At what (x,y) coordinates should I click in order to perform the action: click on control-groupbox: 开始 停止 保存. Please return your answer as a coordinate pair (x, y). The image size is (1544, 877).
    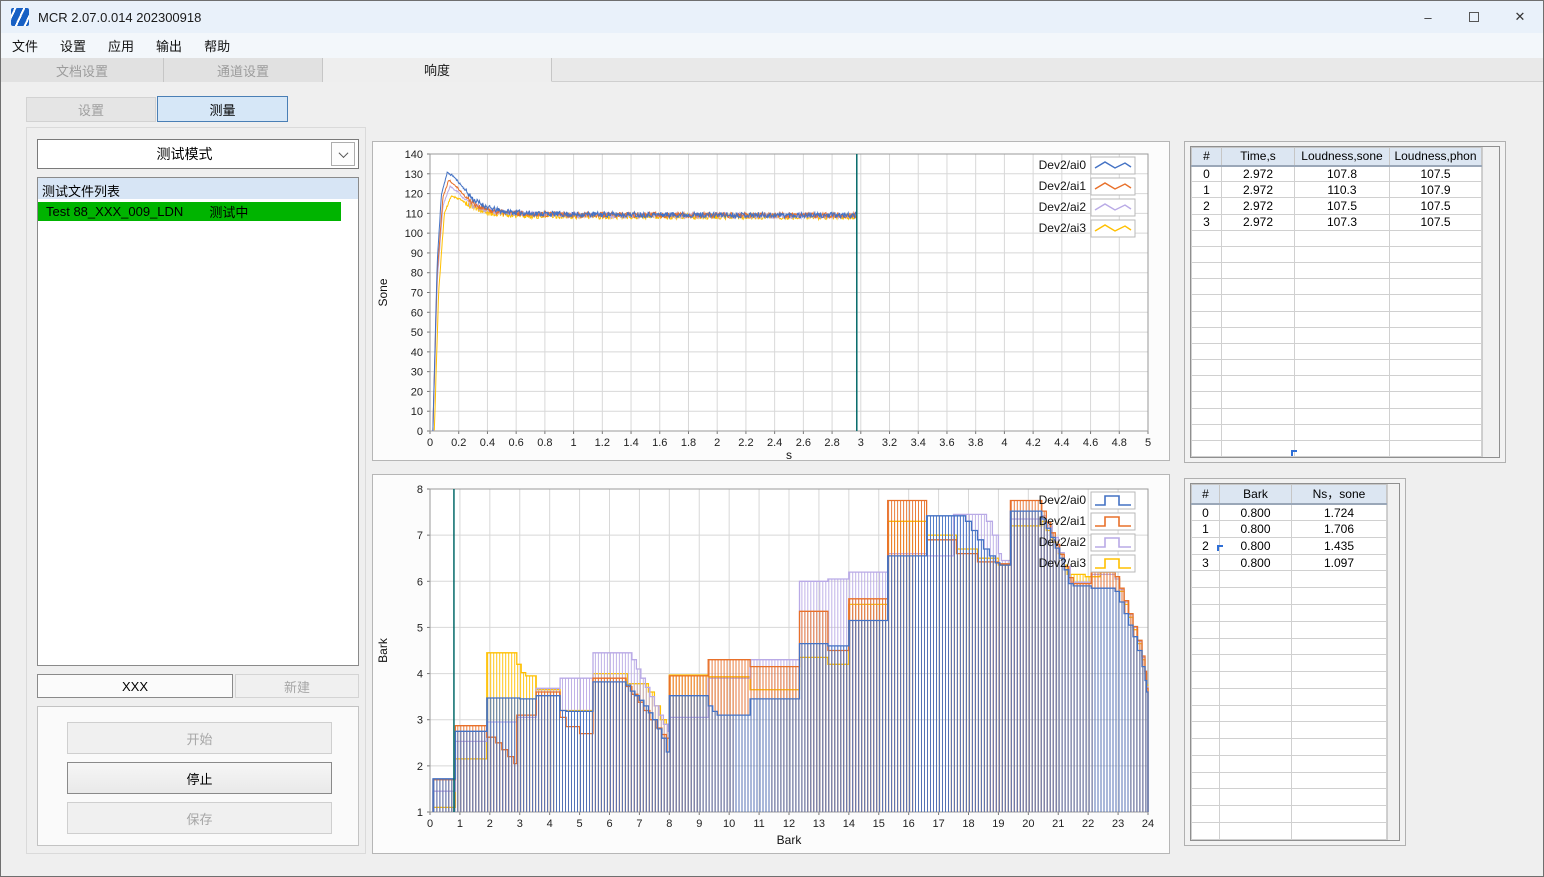
    Looking at the image, I should click on (198, 776).